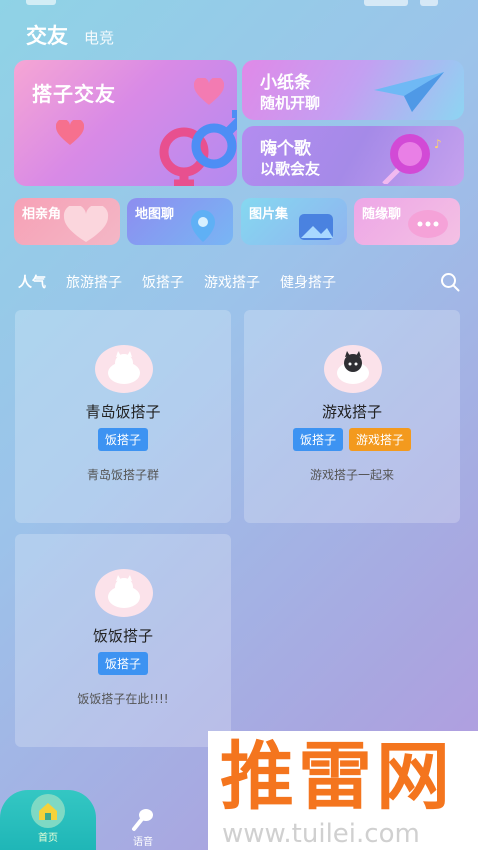 The image size is (478, 850). I want to click on group-name: 游戏搭子, so click(351, 412).